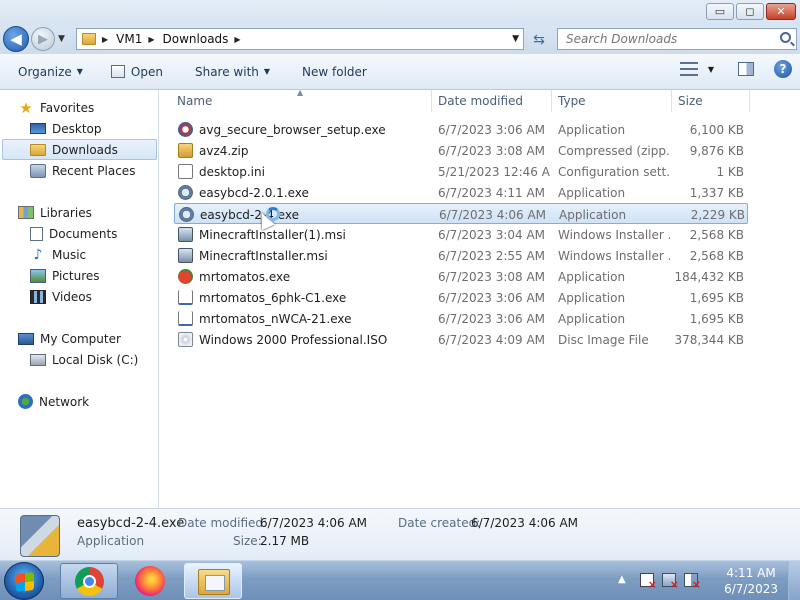 The height and width of the screenshot is (600, 800). Describe the element at coordinates (746, 69) in the screenshot. I see `preview-pane-icon` at that location.